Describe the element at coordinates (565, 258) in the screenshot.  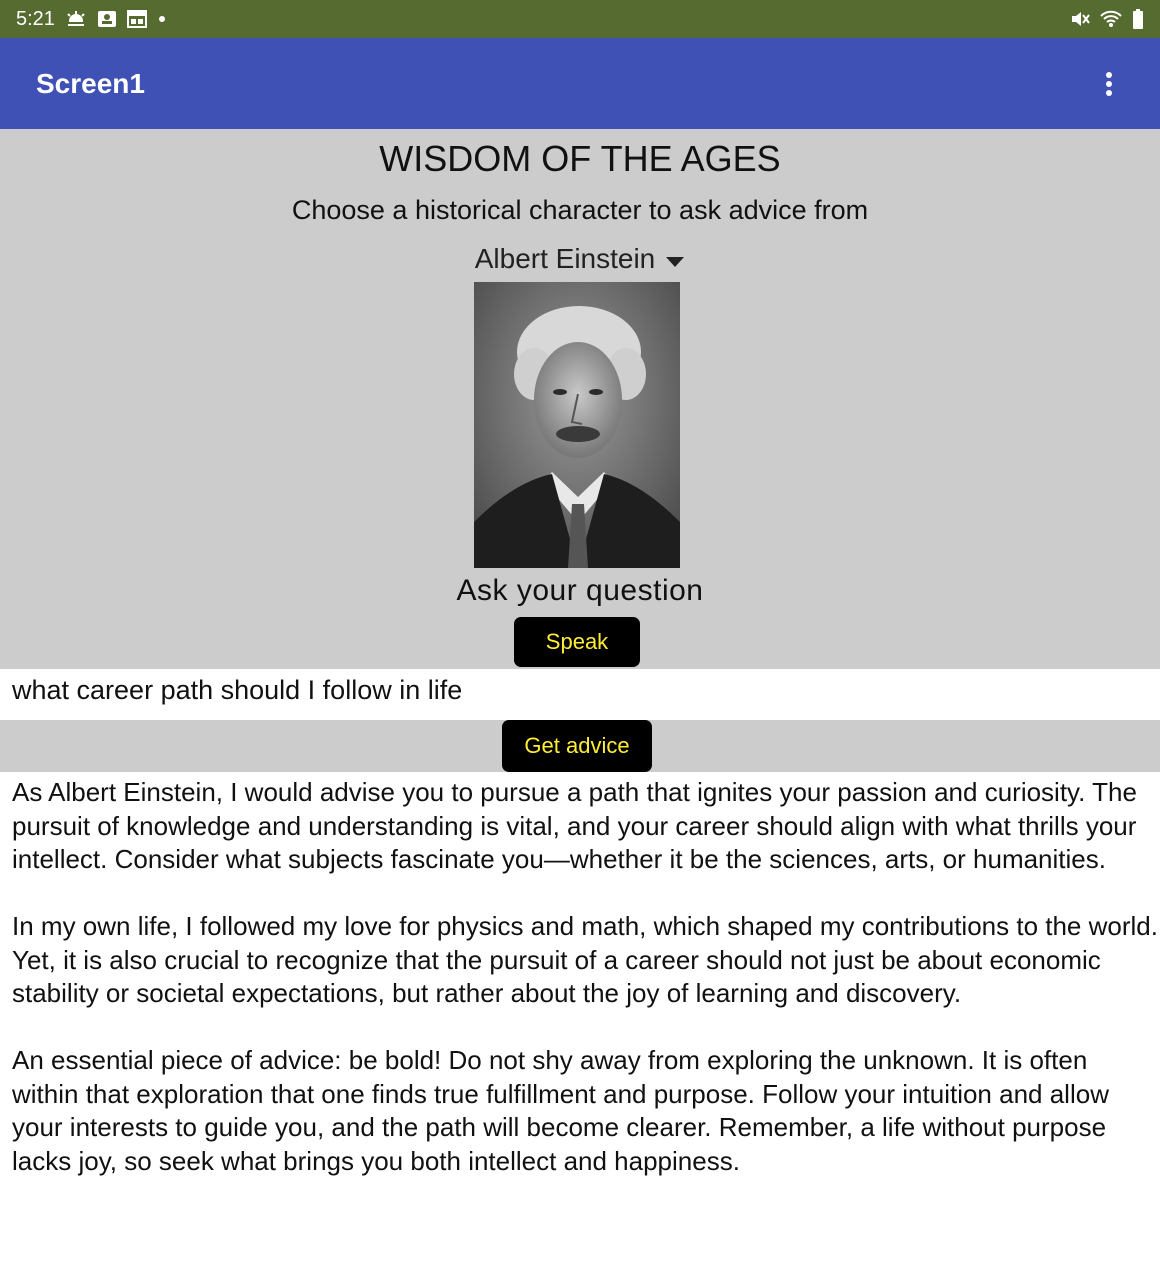
I see `character-select-value: Albert Einstein` at that location.